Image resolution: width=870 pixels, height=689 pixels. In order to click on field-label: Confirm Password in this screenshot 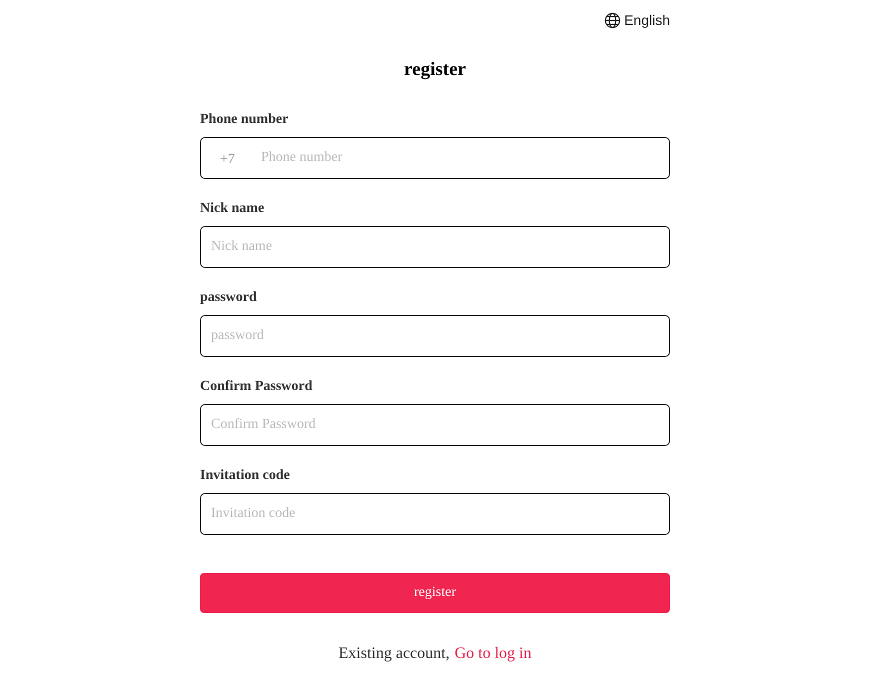, I will do `click(257, 387)`.